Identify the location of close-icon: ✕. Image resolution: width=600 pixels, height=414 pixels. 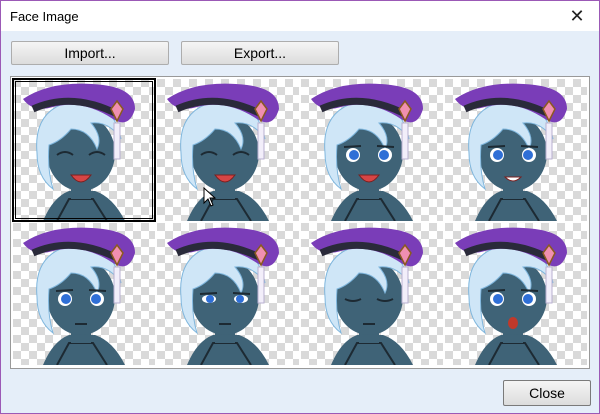
(577, 16).